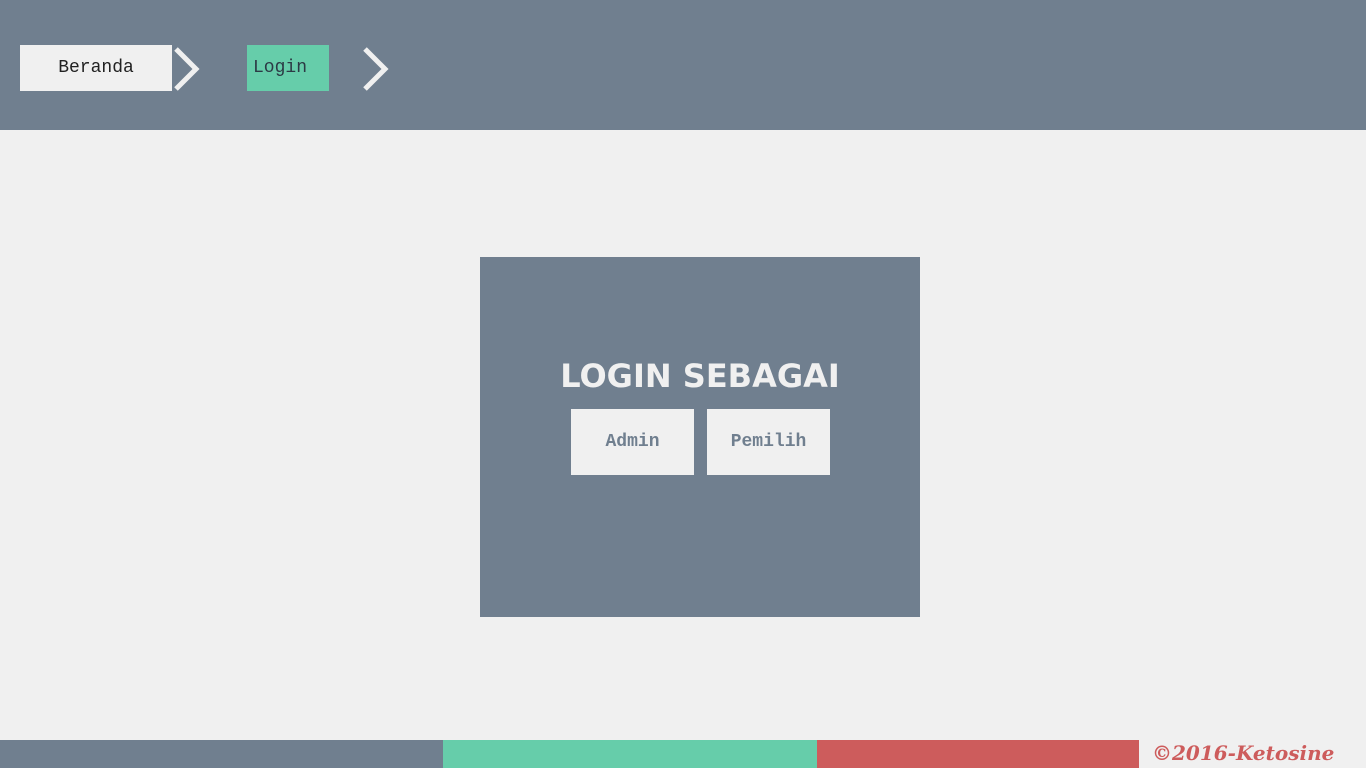 The width and height of the screenshot is (1366, 768). I want to click on footer-stripe-red, so click(978, 754).